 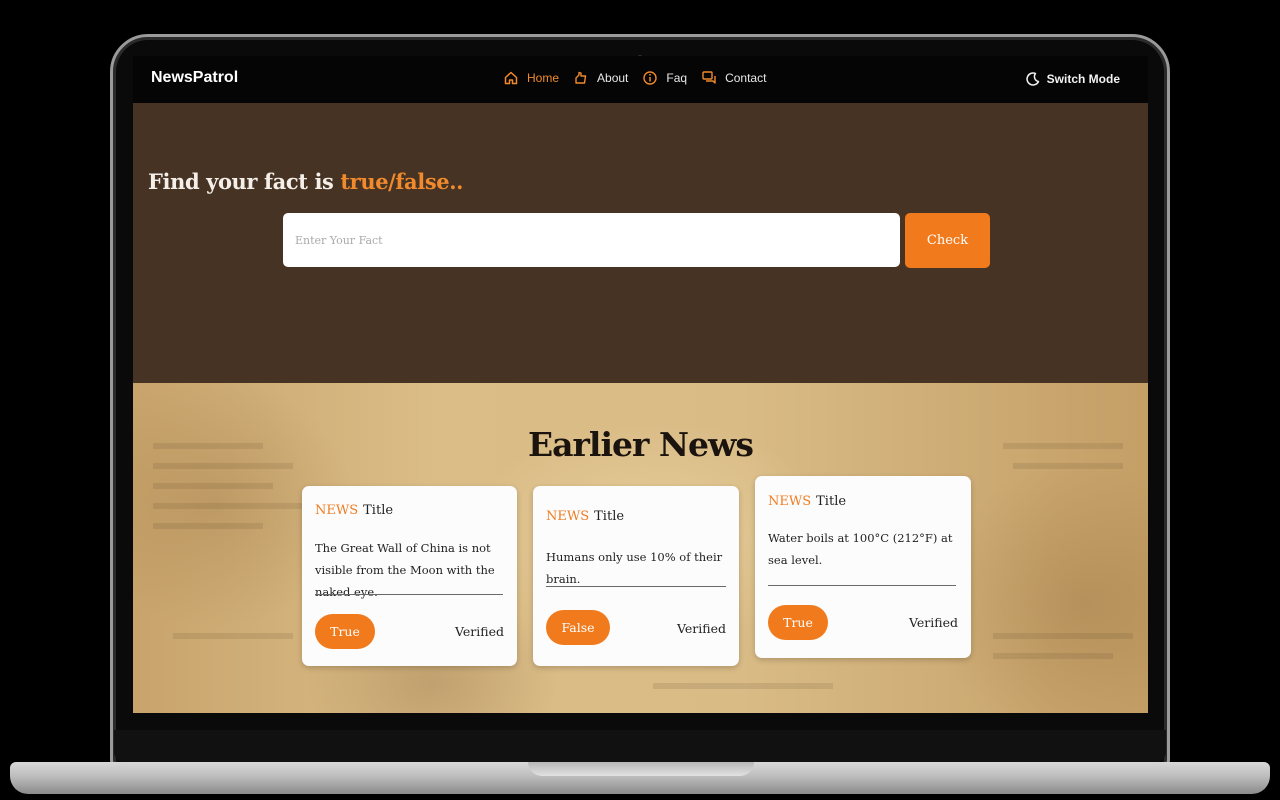 I want to click on verdict-button: False, so click(x=578, y=627).